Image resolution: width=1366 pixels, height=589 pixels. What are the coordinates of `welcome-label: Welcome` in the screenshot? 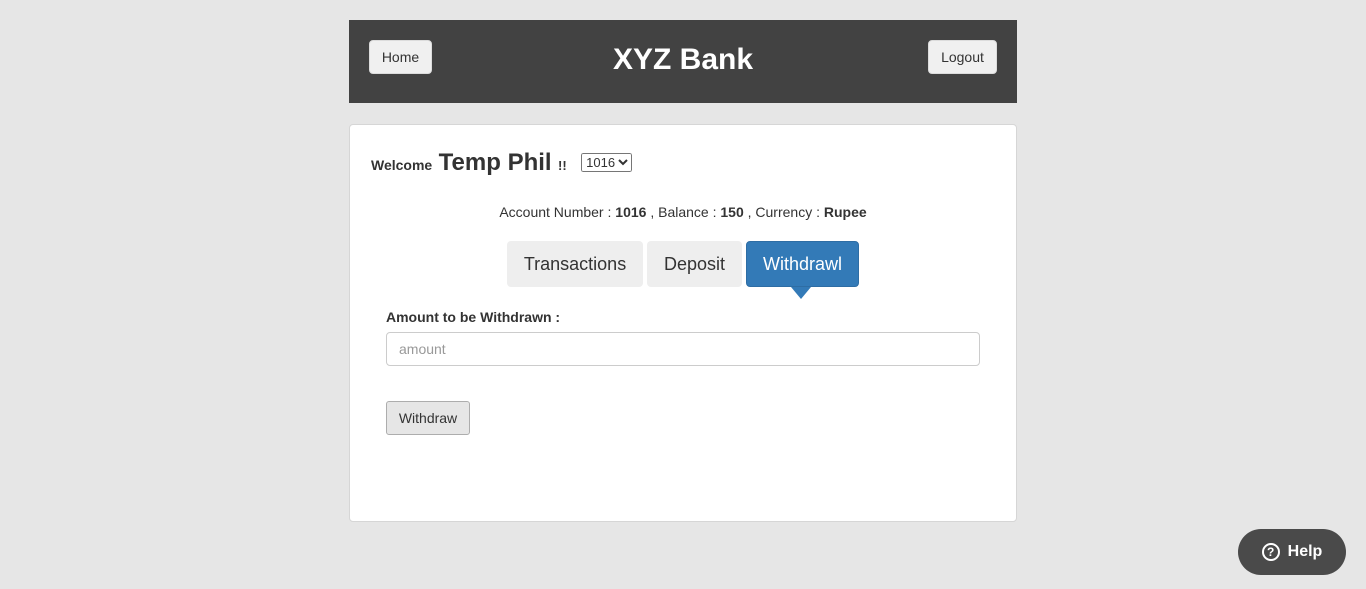 It's located at (402, 165).